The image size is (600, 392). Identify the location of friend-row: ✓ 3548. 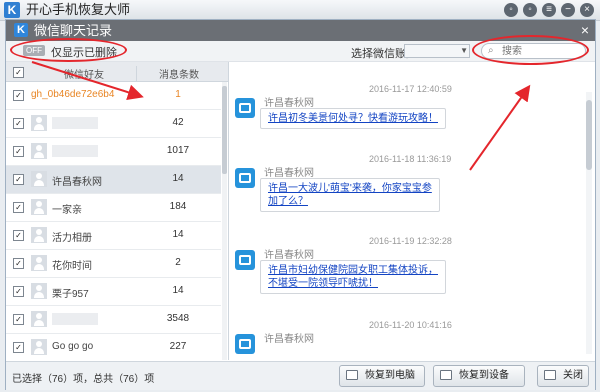
(113, 320).